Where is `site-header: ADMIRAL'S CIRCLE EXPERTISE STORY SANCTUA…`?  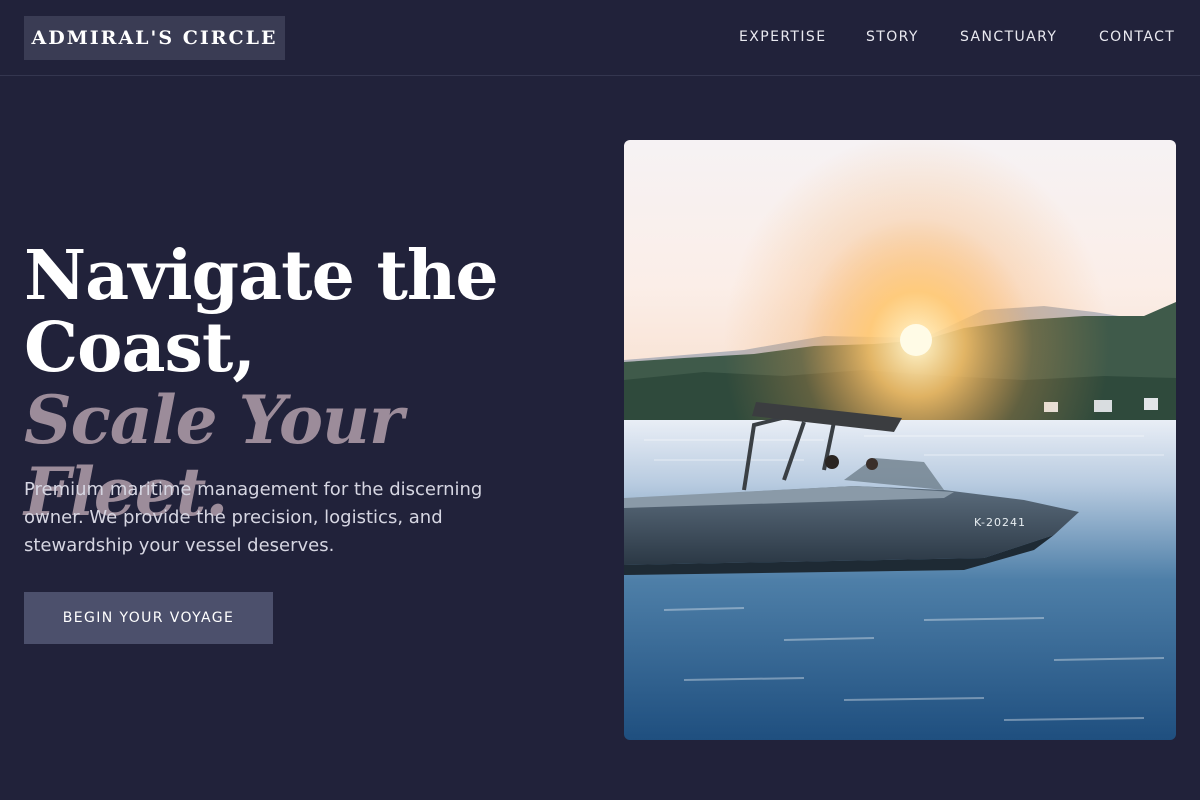 site-header: ADMIRAL'S CIRCLE EXPERTISE STORY SANCTUA… is located at coordinates (600, 38).